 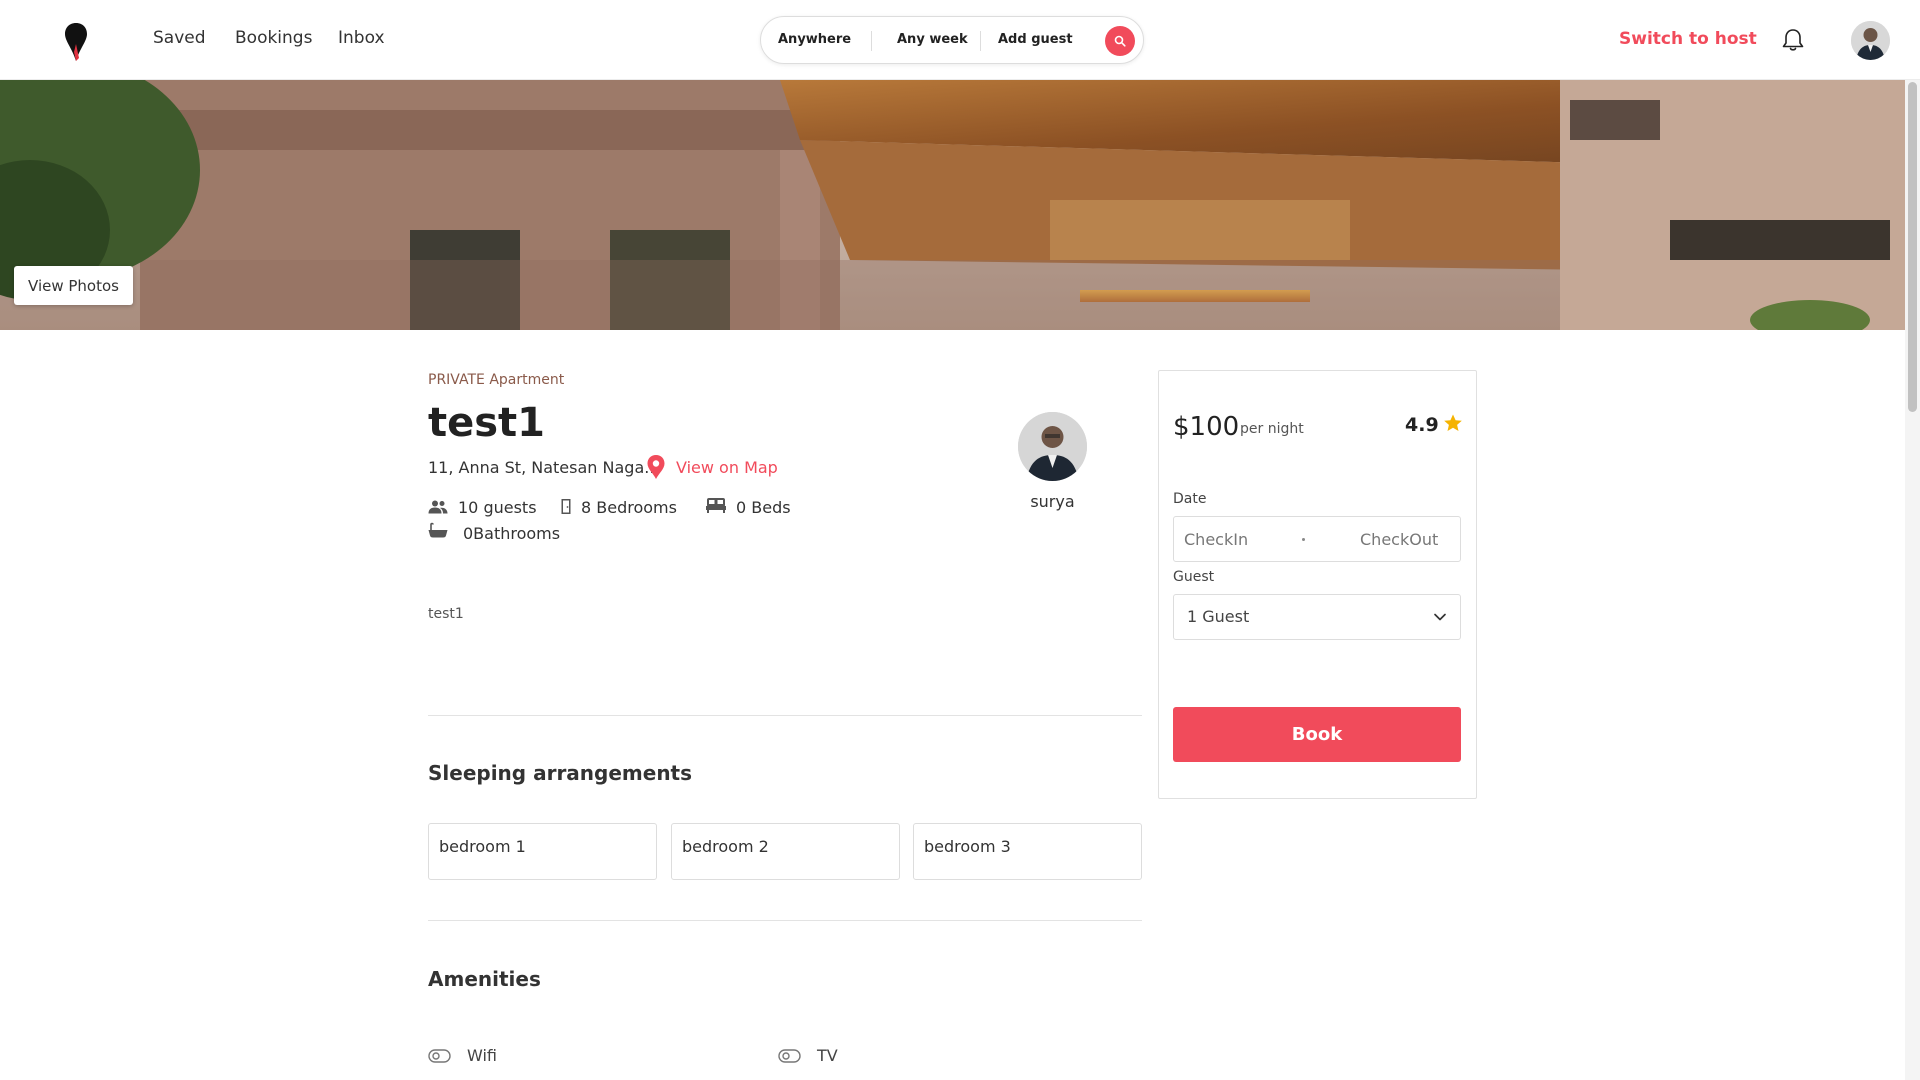 I want to click on search-icon, so click(x=1120, y=41).